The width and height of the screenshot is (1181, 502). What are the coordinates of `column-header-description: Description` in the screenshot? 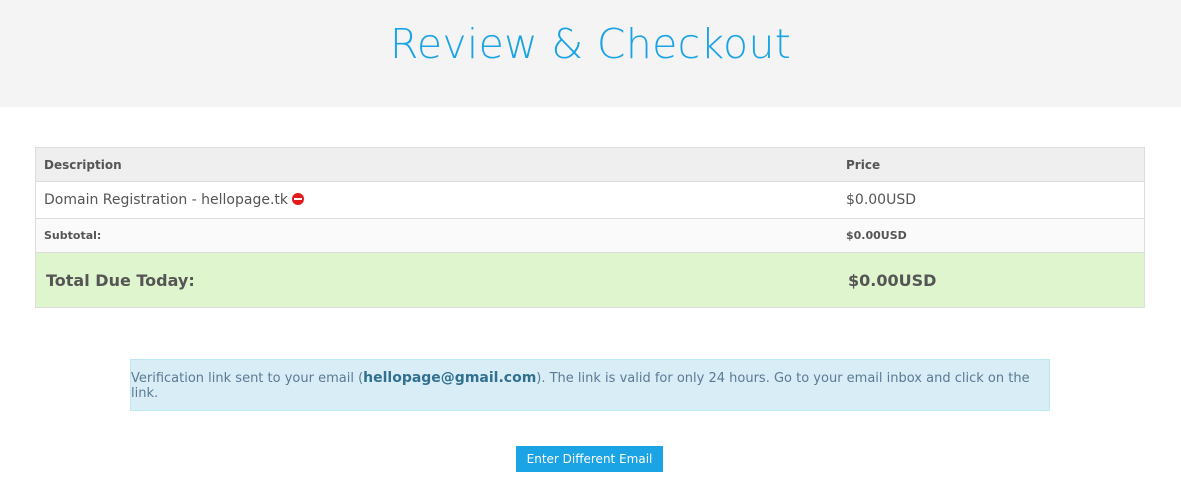 It's located at (83, 164).